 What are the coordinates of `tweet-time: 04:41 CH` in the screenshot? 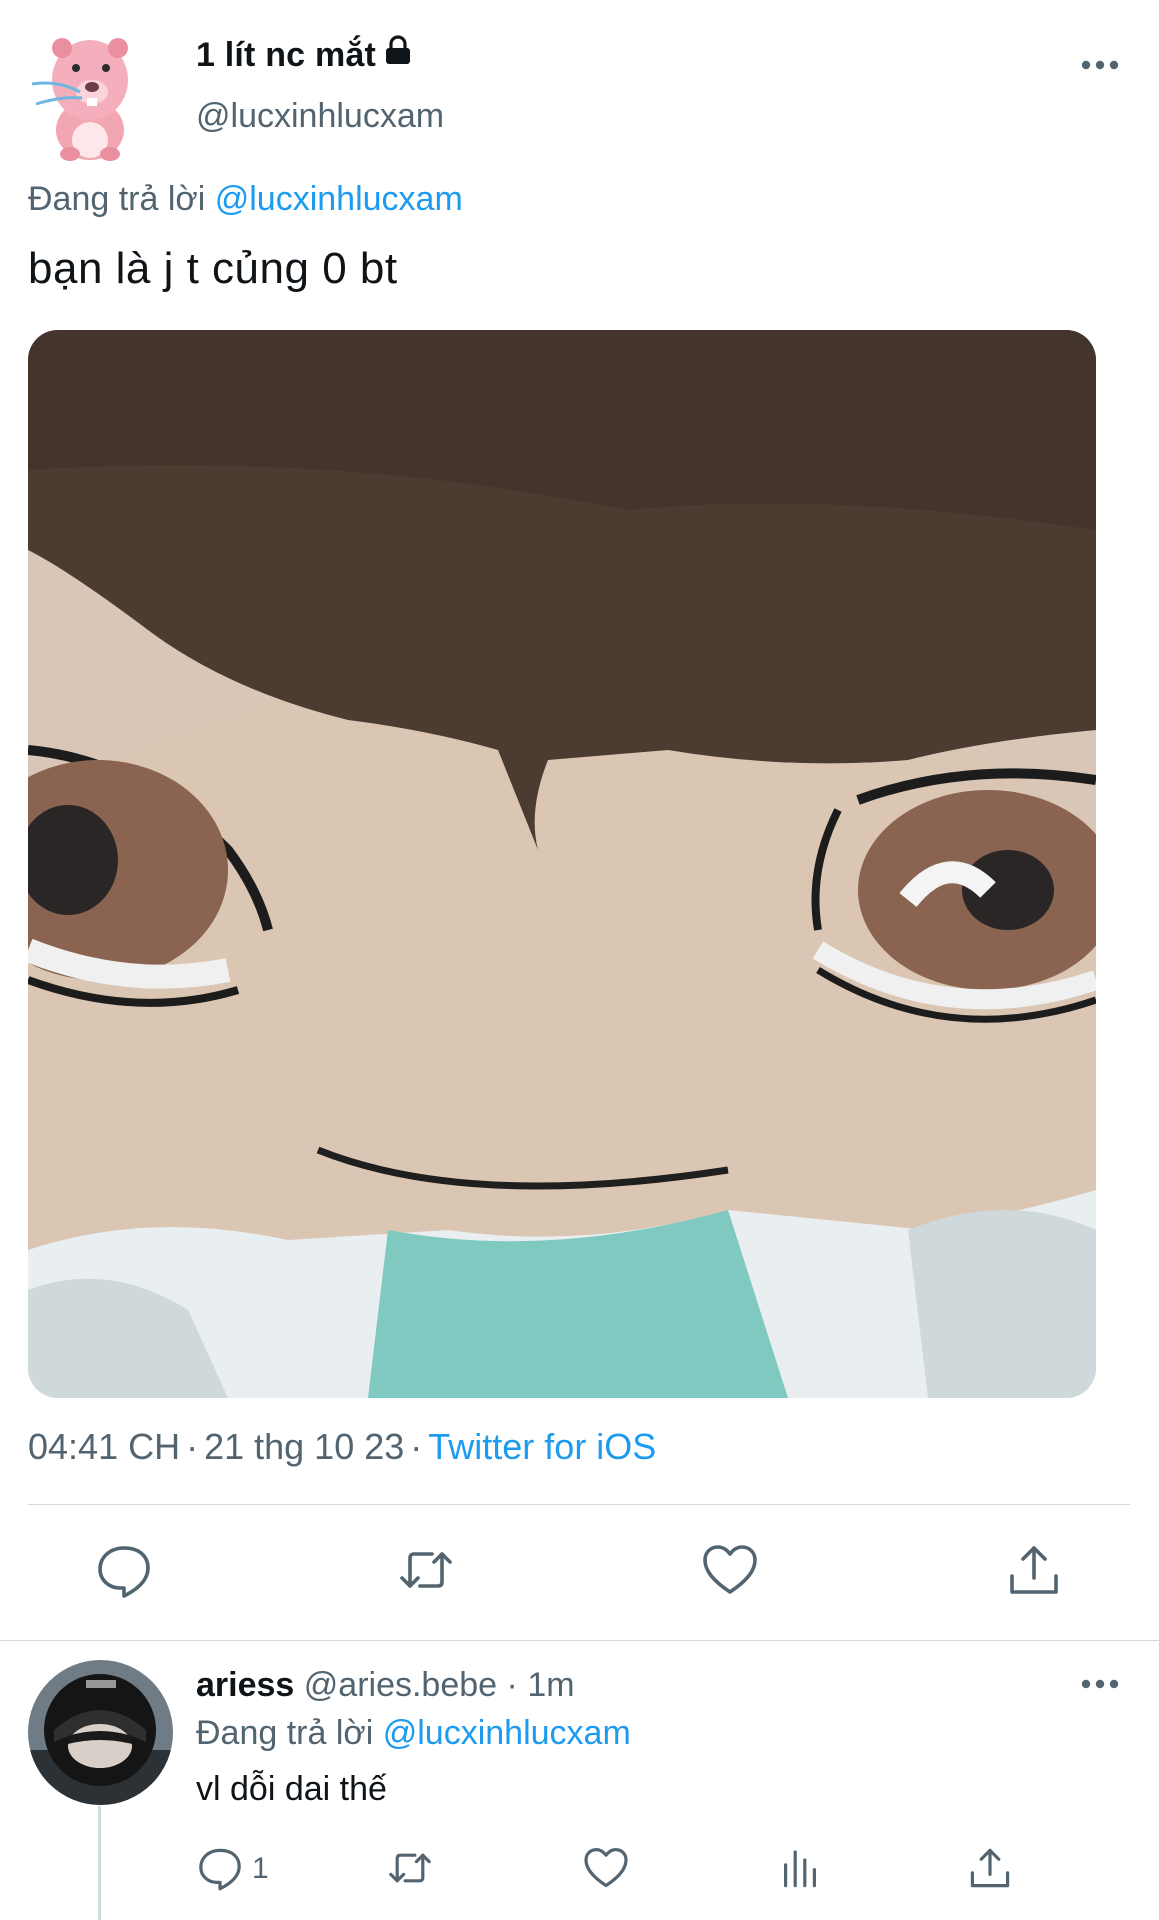 It's located at (104, 1446).